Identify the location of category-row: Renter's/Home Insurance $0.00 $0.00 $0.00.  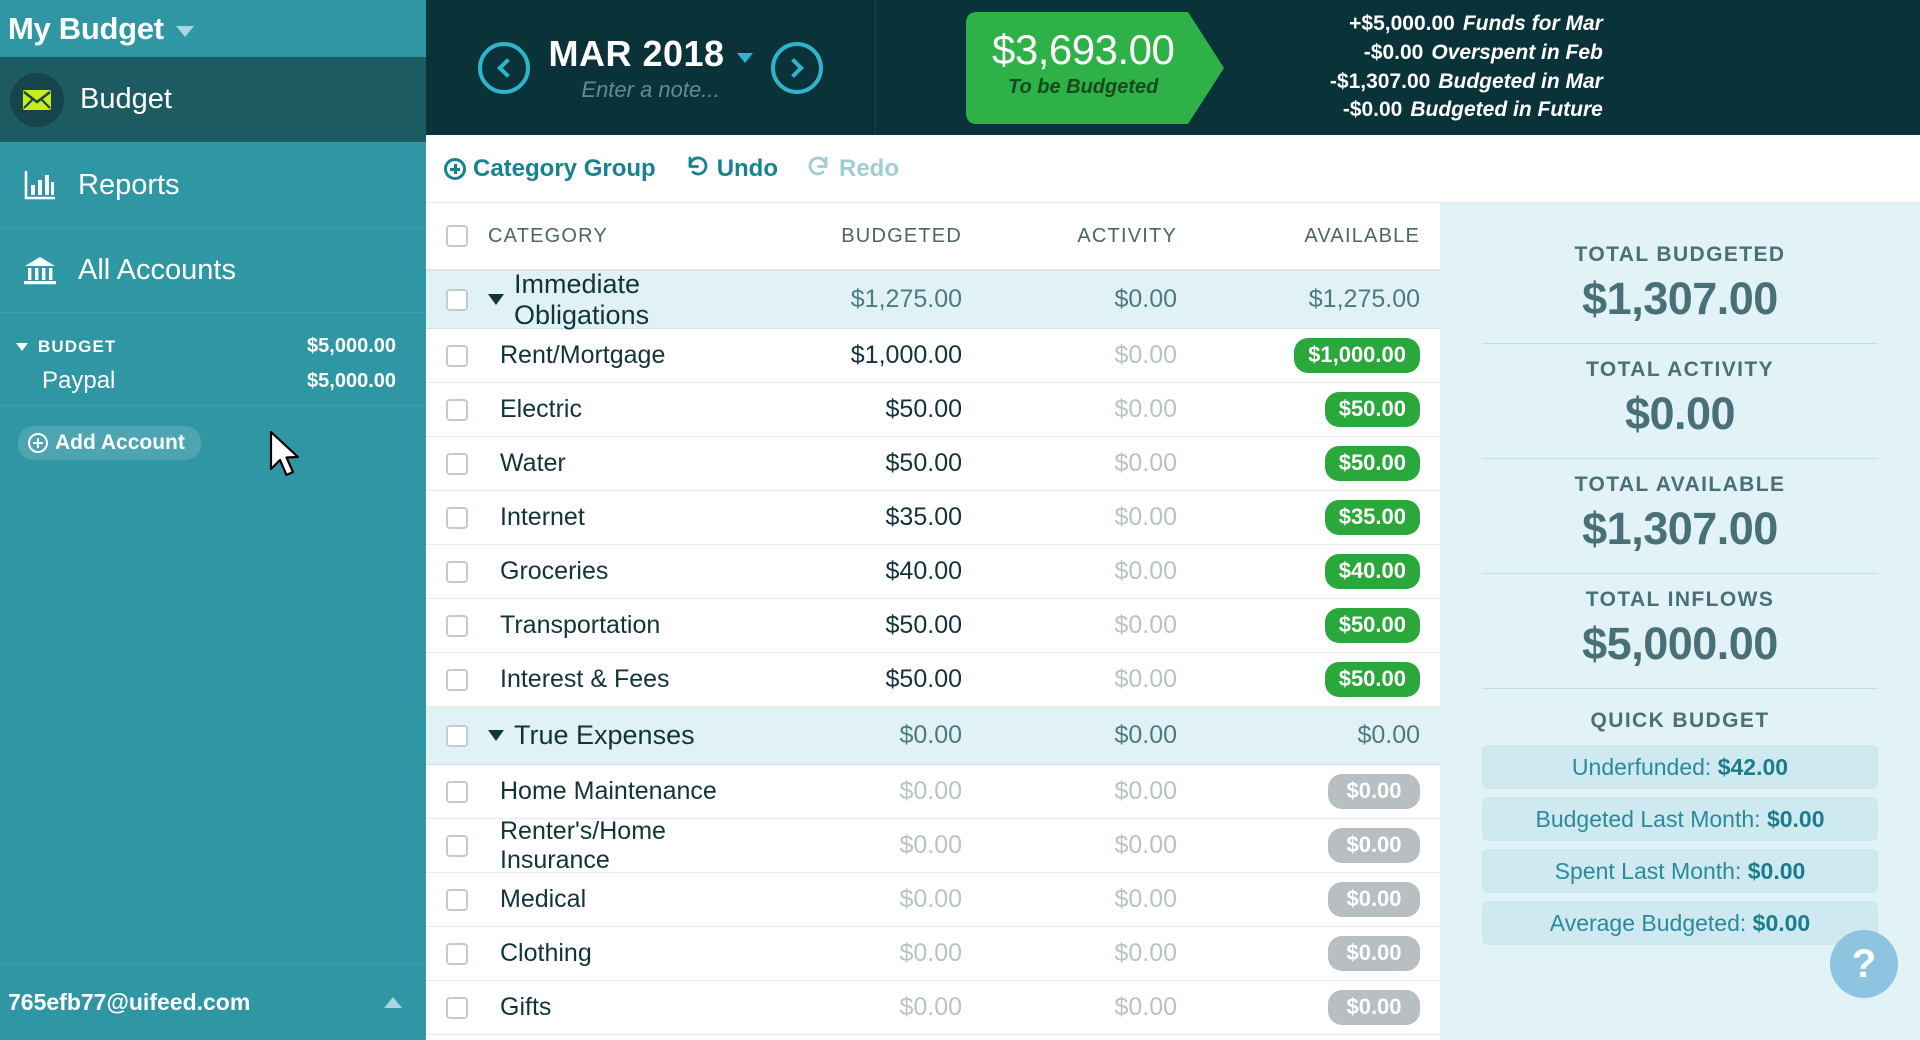
(933, 845).